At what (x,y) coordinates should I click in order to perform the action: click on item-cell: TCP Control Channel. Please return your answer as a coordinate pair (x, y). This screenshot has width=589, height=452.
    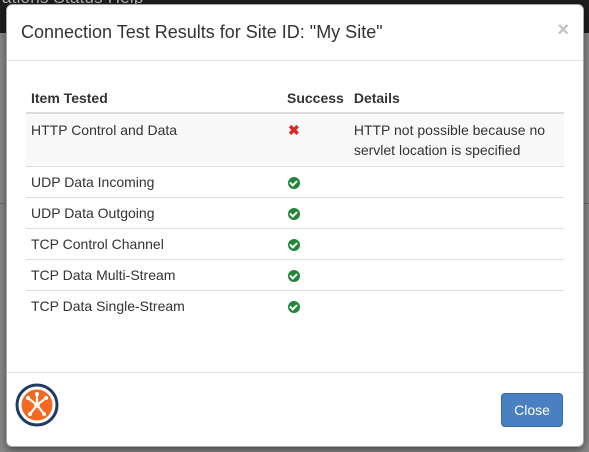
    Looking at the image, I should click on (154, 244).